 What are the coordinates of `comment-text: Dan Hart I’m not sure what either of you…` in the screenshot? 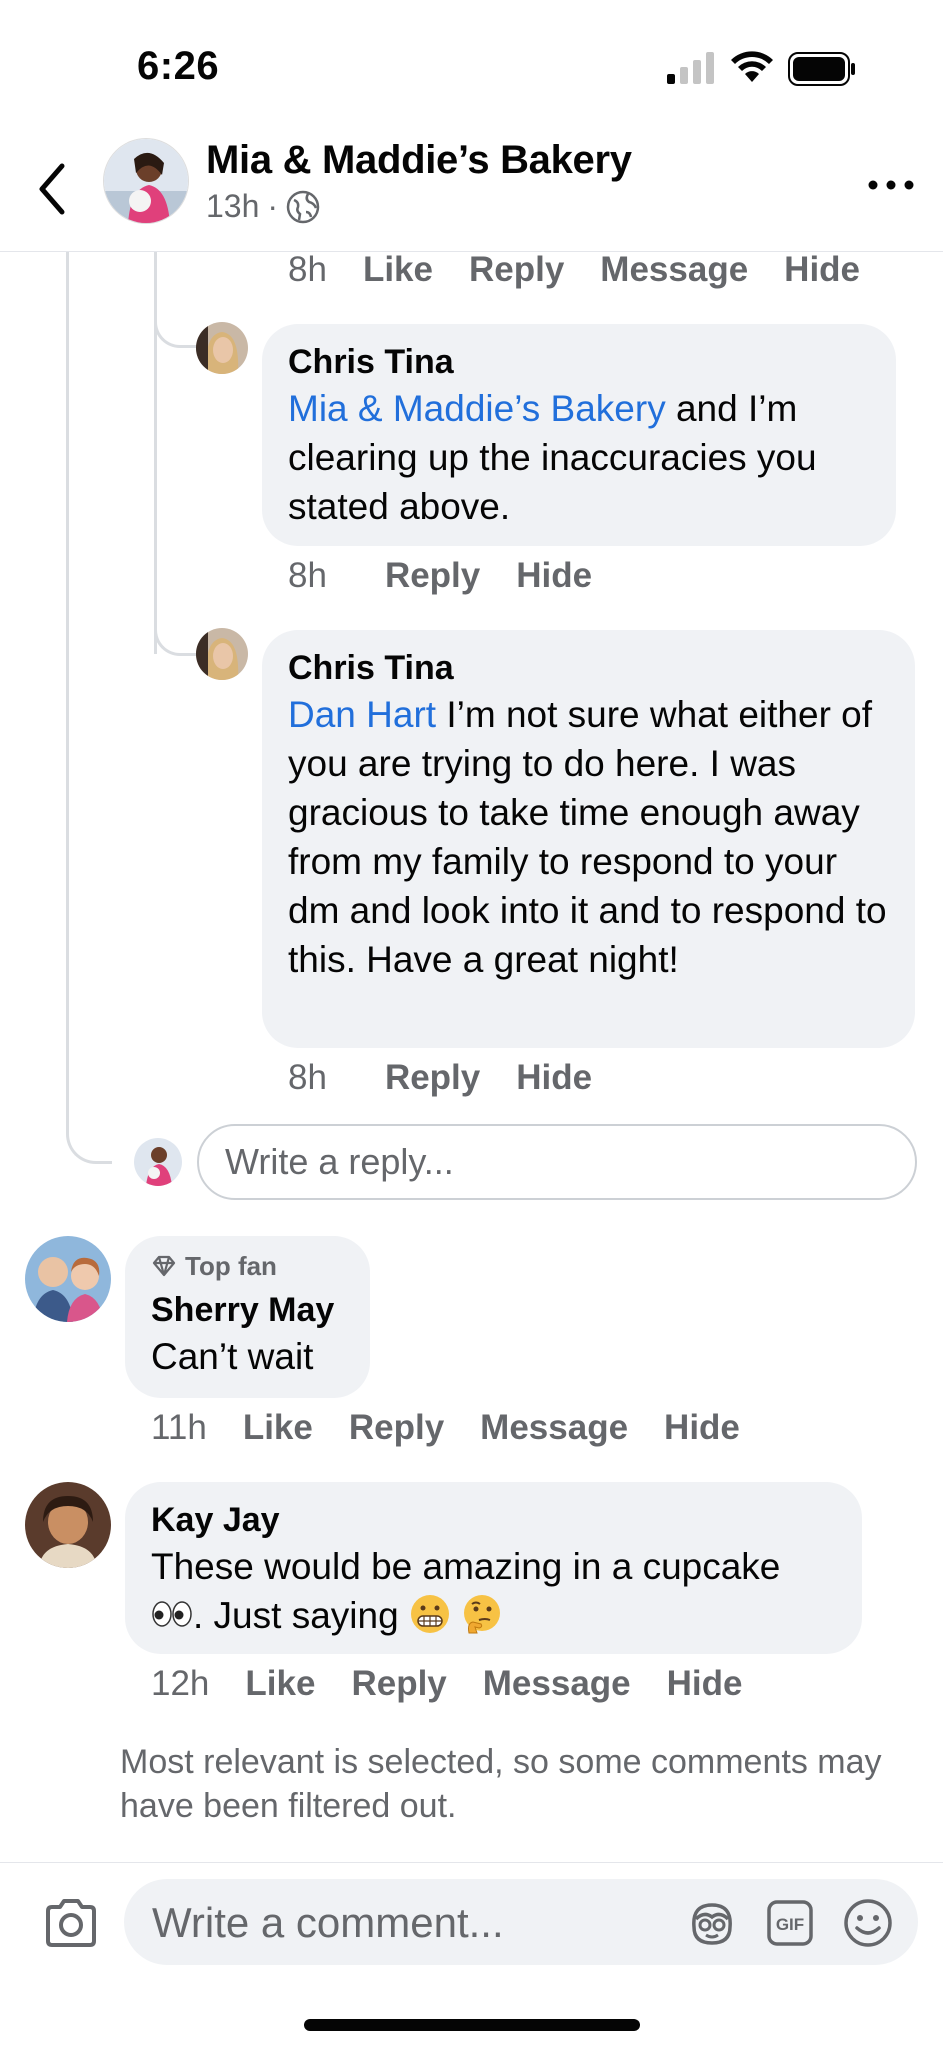 It's located at (588, 837).